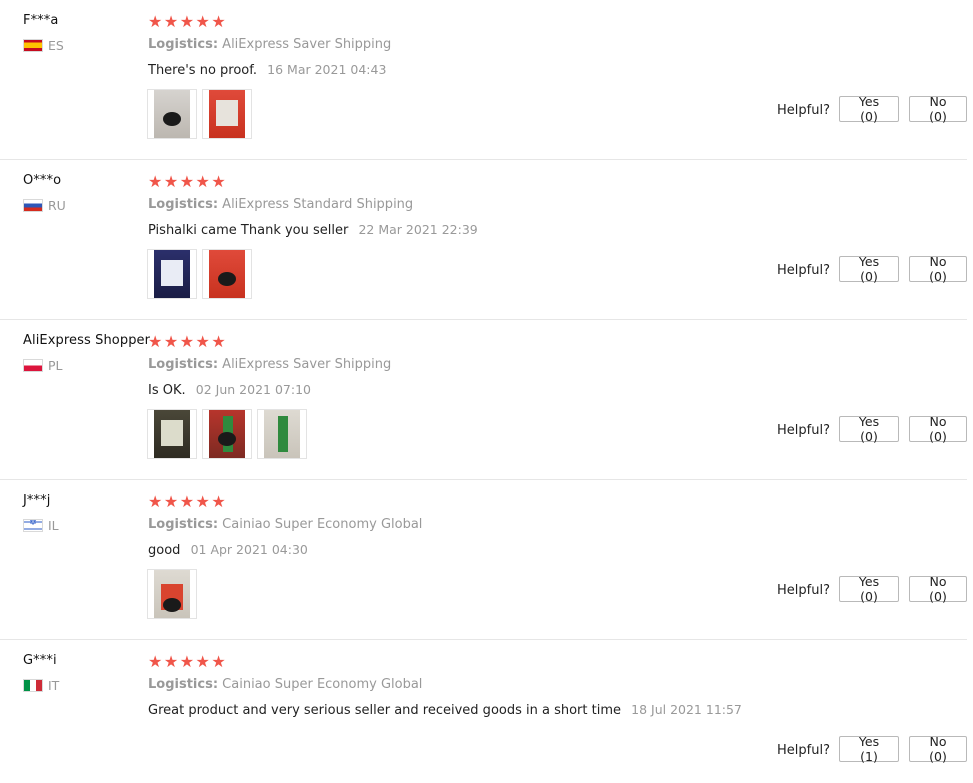  I want to click on reviewer-country: IT, so click(41, 685).